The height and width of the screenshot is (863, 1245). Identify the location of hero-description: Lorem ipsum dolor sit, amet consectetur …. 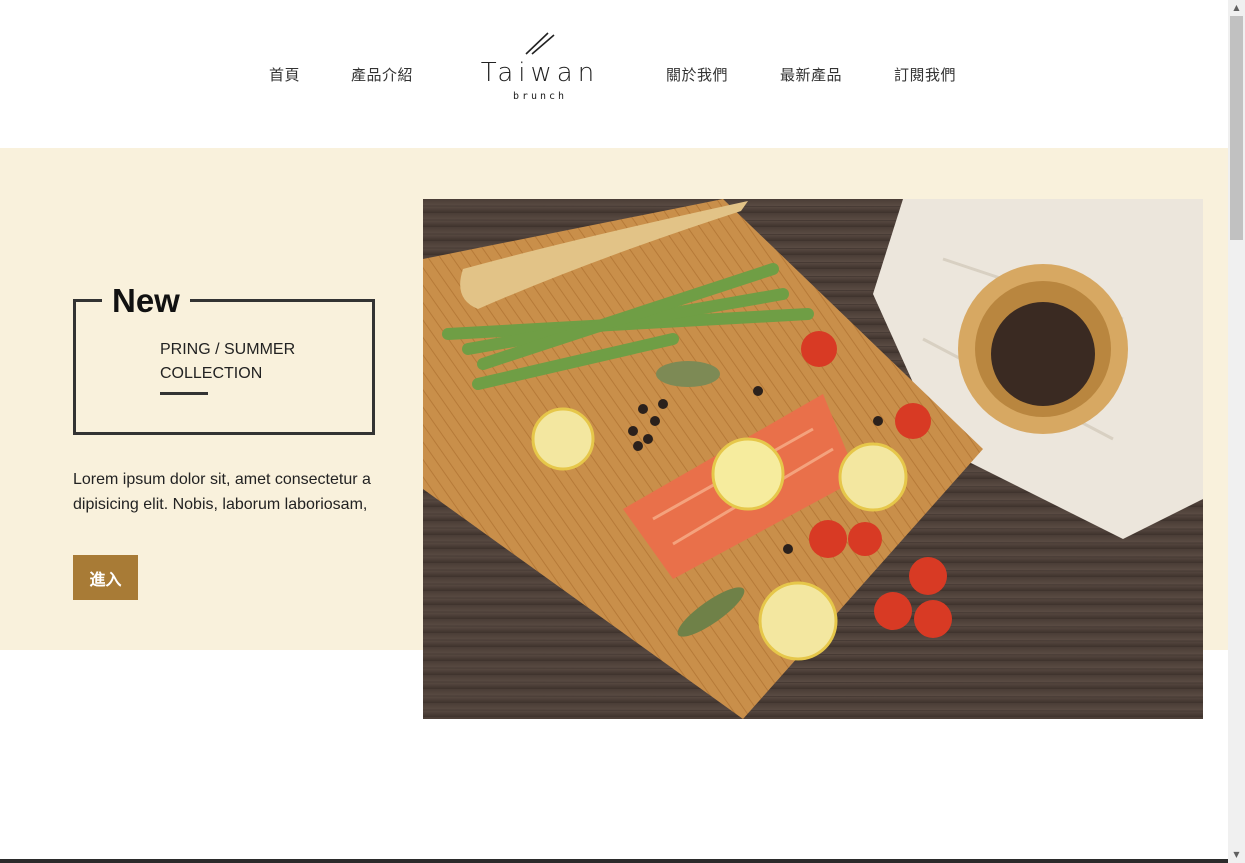
(222, 492).